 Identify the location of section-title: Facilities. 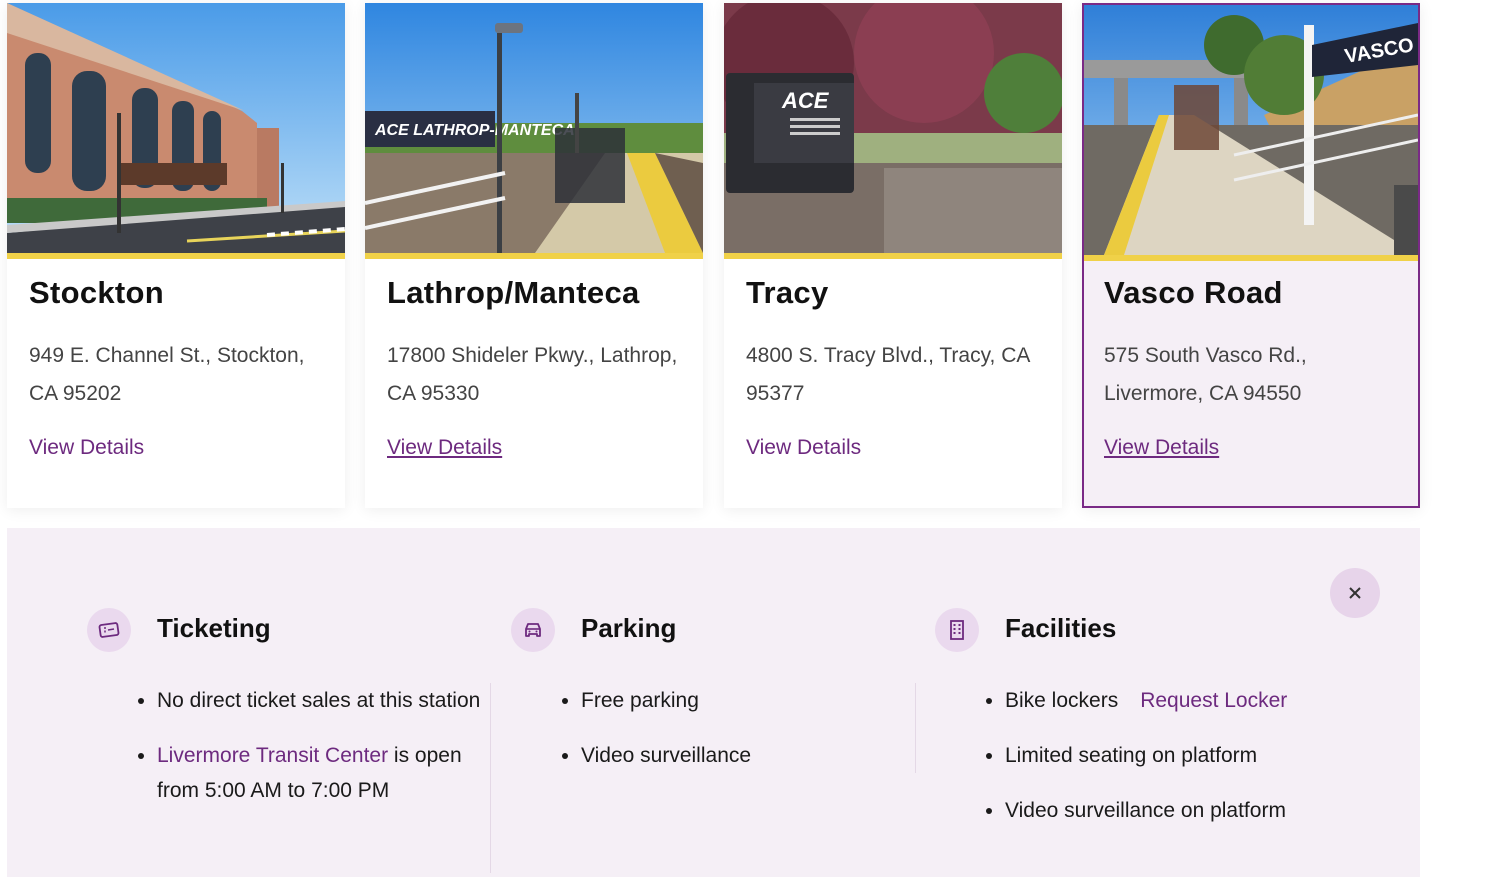
(1061, 628).